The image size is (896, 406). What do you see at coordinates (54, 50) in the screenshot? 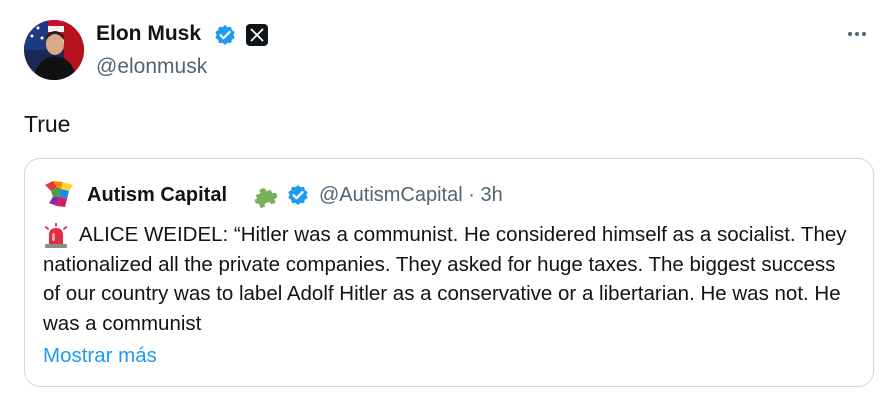
I see `avatar` at bounding box center [54, 50].